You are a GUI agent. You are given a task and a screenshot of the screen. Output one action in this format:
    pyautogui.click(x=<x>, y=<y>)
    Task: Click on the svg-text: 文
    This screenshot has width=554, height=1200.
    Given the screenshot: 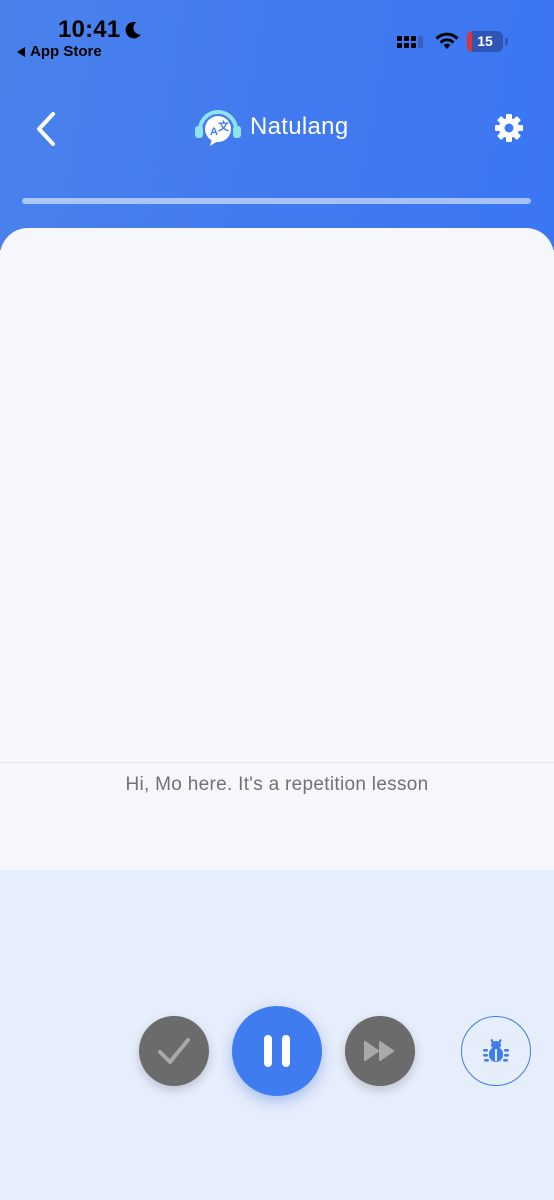 What is the action you would take?
    pyautogui.click(x=224, y=126)
    